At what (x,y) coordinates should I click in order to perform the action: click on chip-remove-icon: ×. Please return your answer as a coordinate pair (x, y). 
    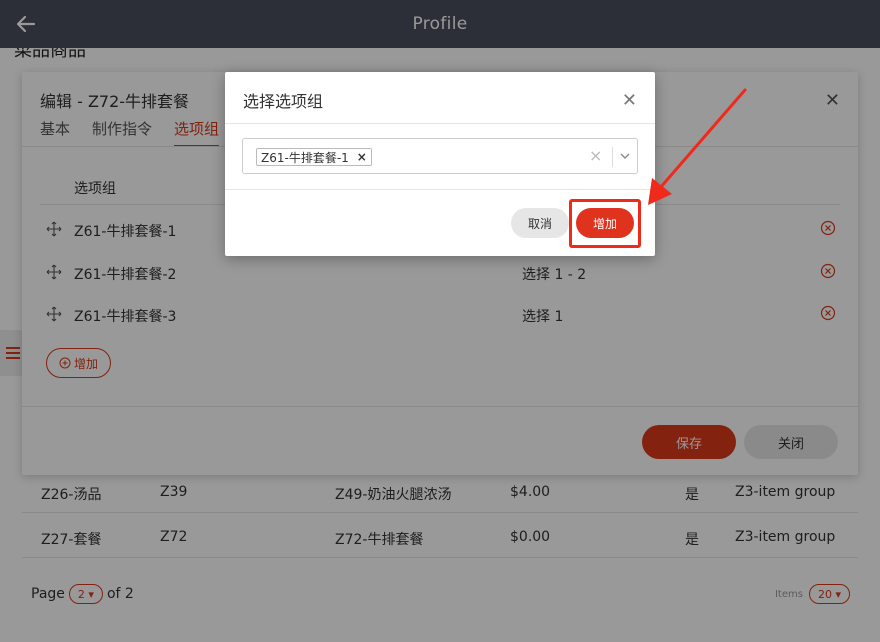
    Looking at the image, I should click on (362, 157).